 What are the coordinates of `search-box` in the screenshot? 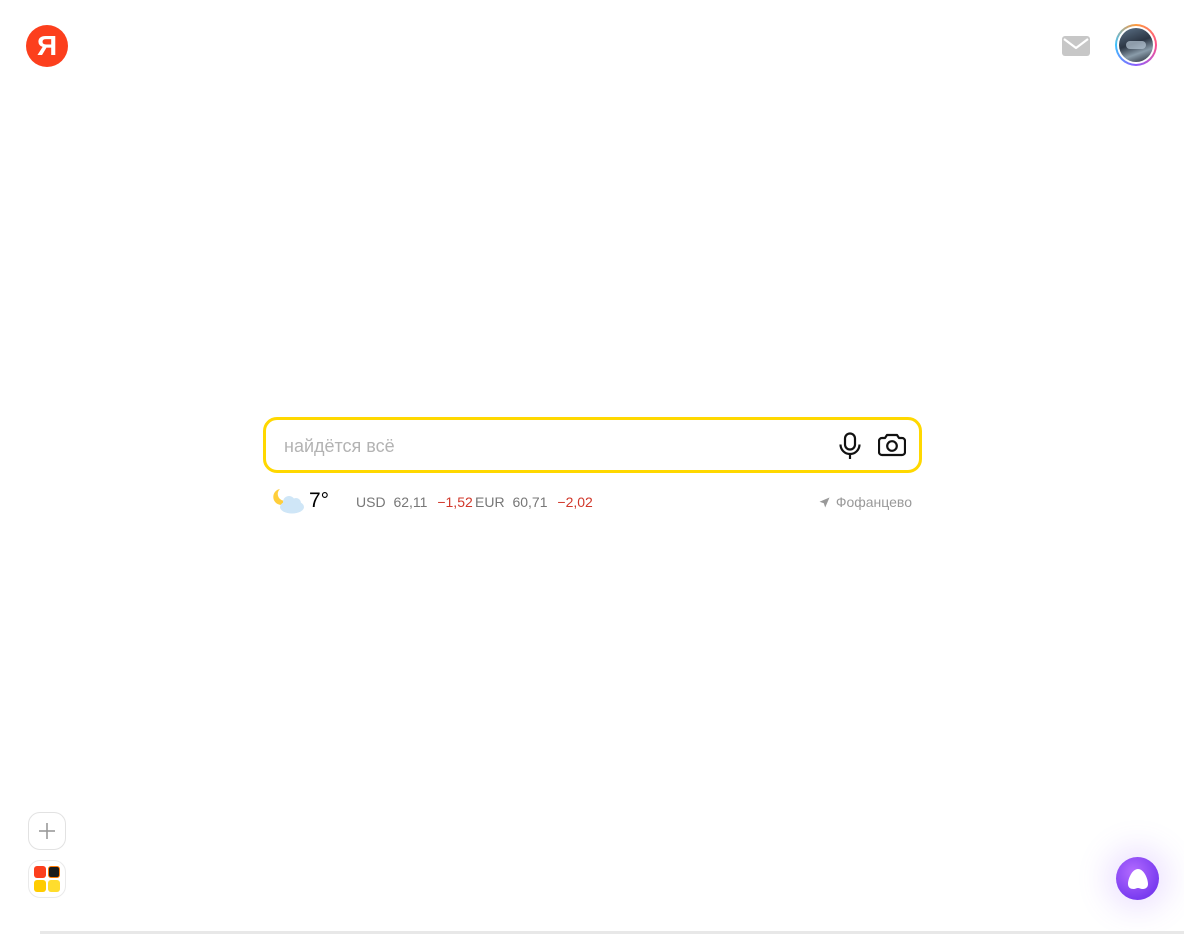 It's located at (592, 445).